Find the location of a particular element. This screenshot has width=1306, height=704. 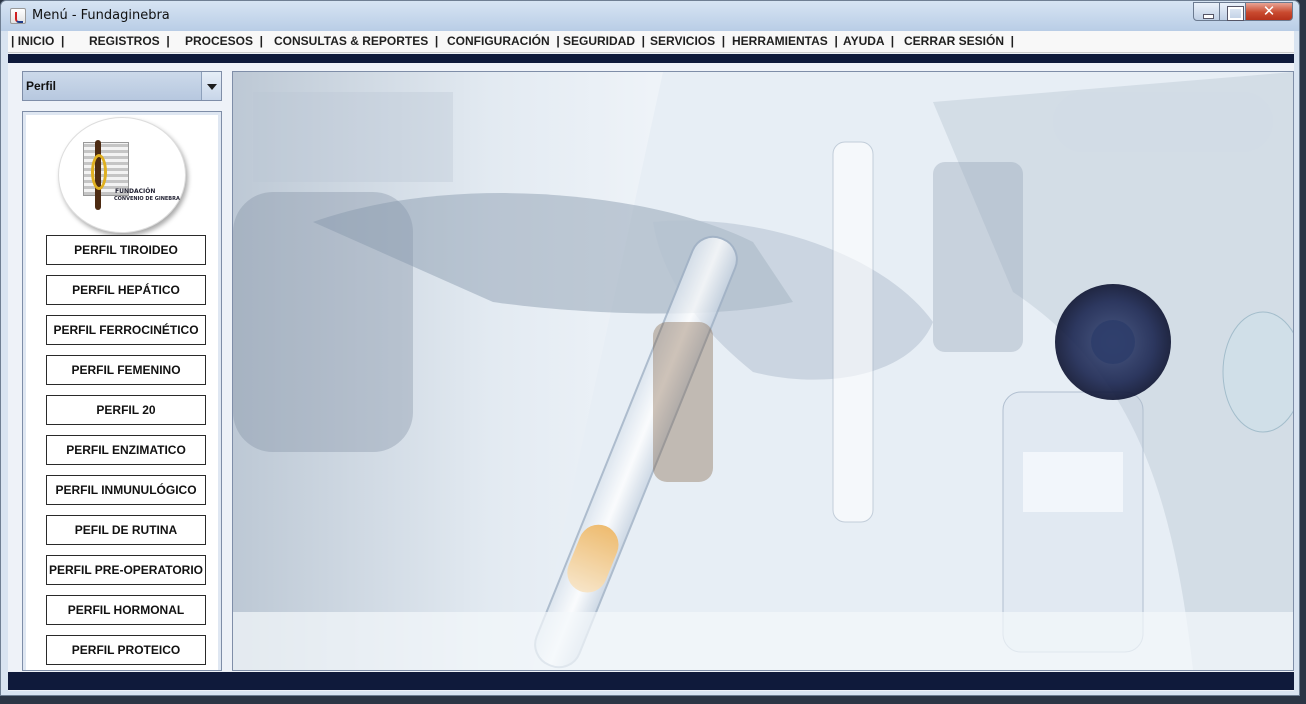

microscope-column is located at coordinates (978, 257).